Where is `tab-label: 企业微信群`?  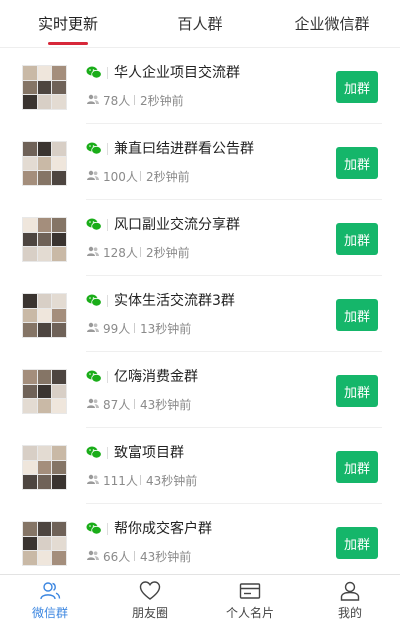 tab-label: 企业微信群 is located at coordinates (332, 24).